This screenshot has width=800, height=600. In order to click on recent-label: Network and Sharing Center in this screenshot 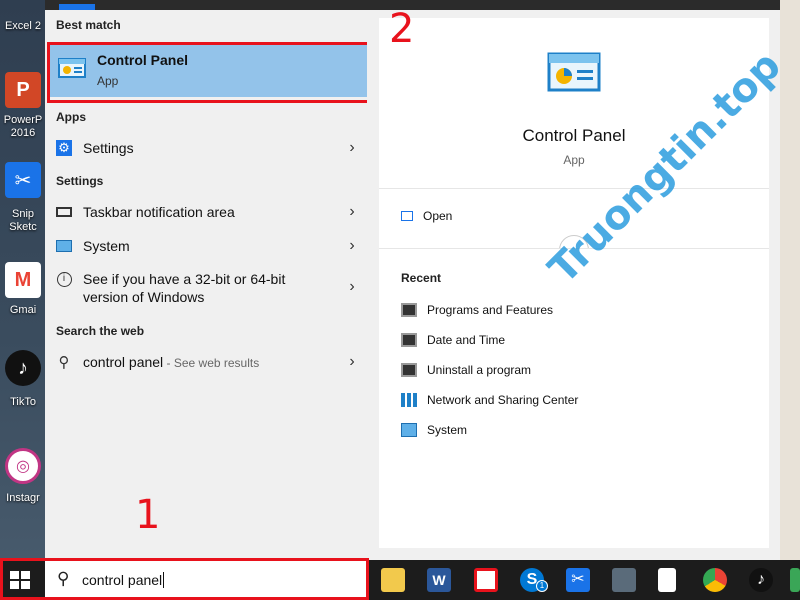, I will do `click(503, 400)`.